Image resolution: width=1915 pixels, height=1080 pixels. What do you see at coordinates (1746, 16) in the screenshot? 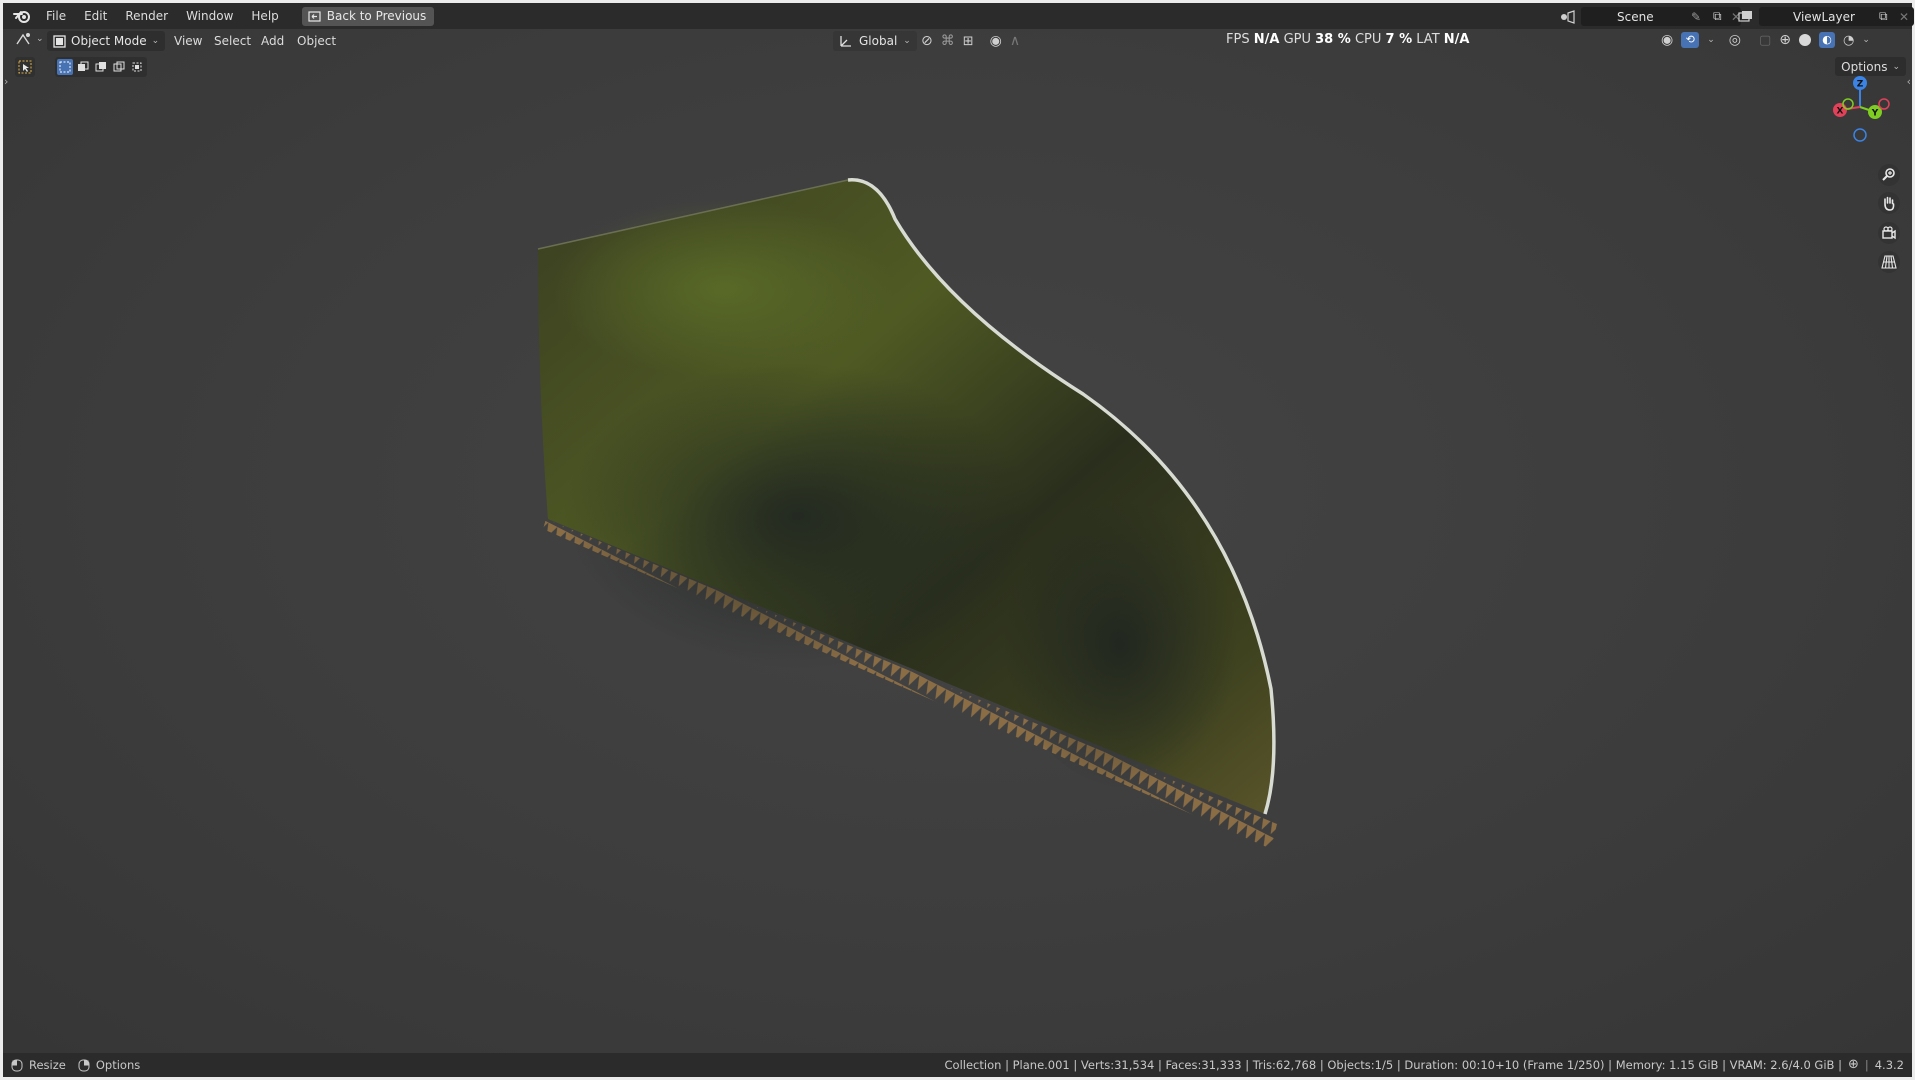
I see `view-layer-icon` at bounding box center [1746, 16].